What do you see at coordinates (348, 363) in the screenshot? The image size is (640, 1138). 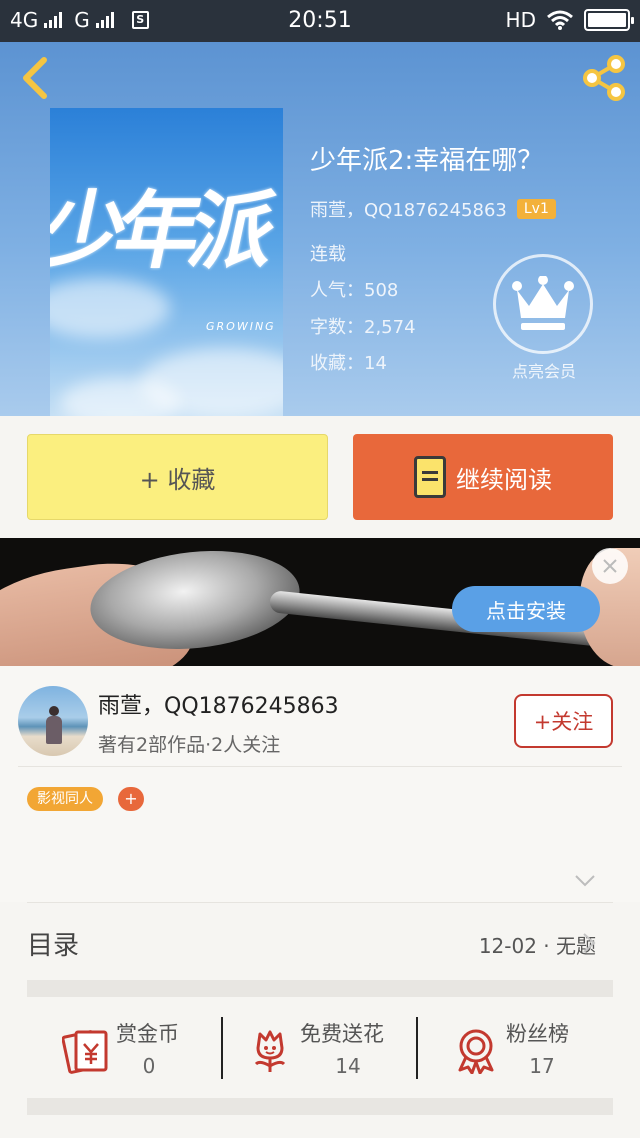 I see `favorites-count: 收藏：14` at bounding box center [348, 363].